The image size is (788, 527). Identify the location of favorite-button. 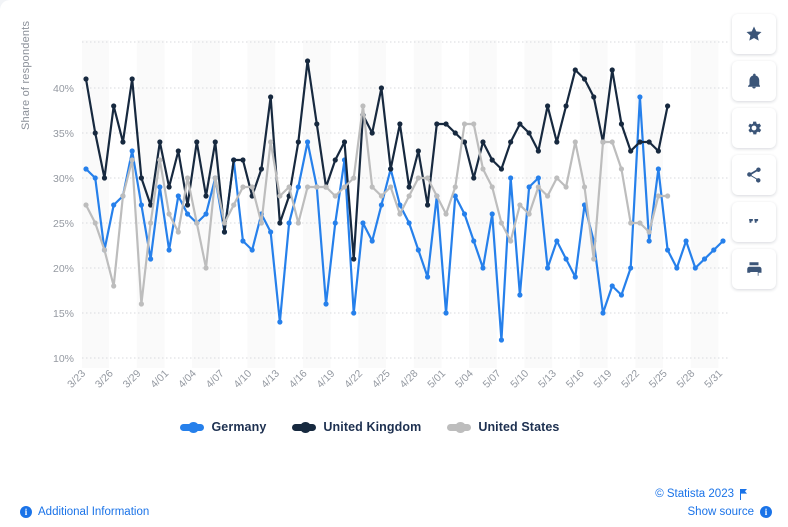
(754, 34).